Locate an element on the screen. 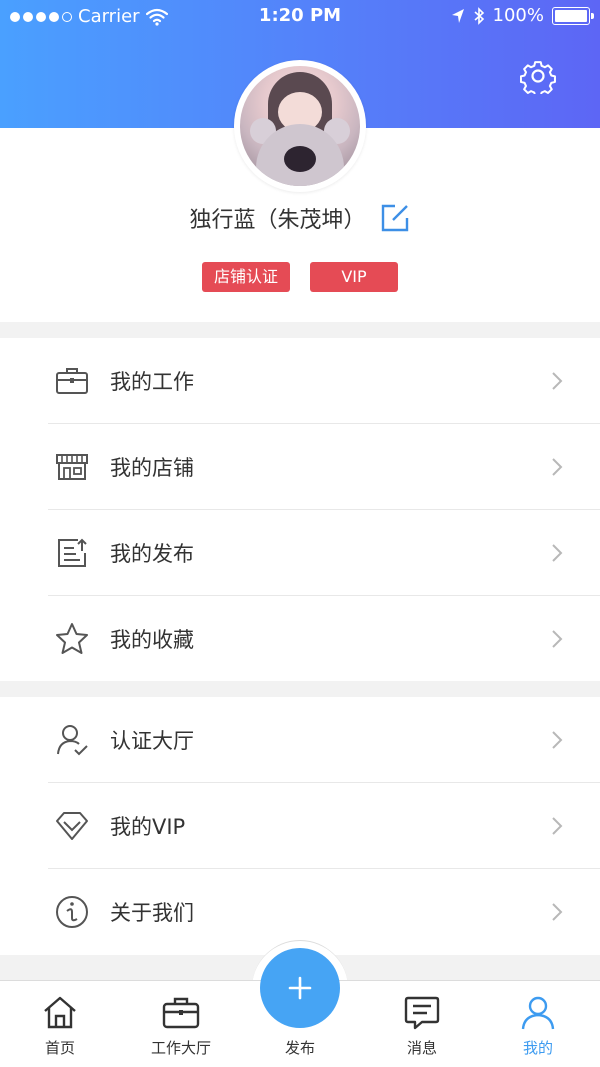  tab-me: 我的 is located at coordinates (538, 1024).